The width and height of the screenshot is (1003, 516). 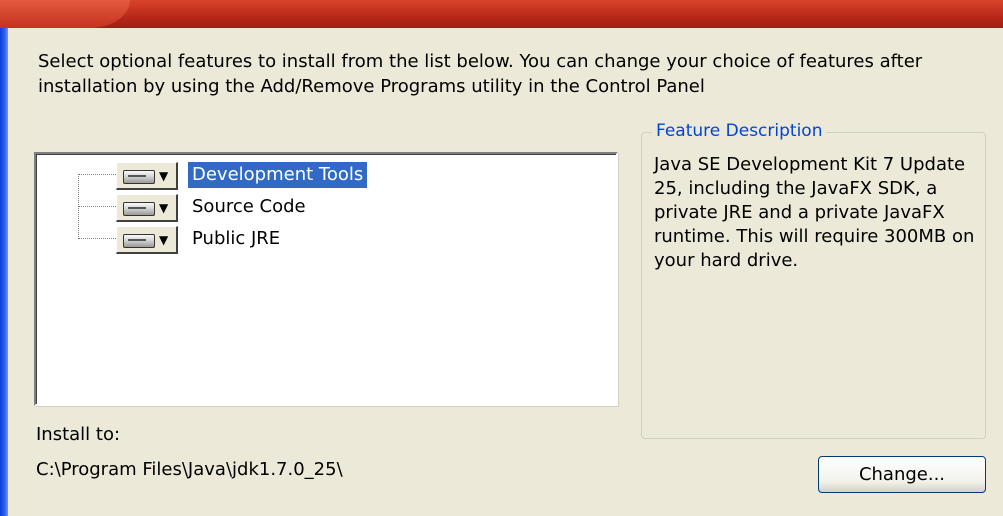 What do you see at coordinates (501, 14) in the screenshot?
I see `window-title-bar` at bounding box center [501, 14].